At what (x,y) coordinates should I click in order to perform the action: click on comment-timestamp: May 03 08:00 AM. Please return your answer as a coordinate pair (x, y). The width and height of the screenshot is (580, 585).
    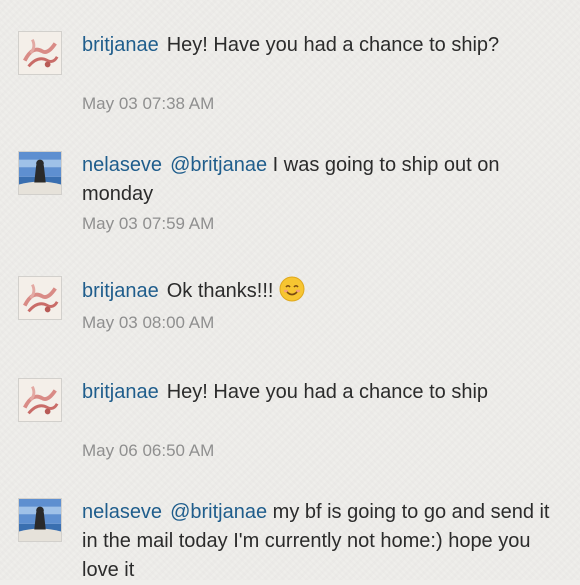
    Looking at the image, I should click on (148, 322).